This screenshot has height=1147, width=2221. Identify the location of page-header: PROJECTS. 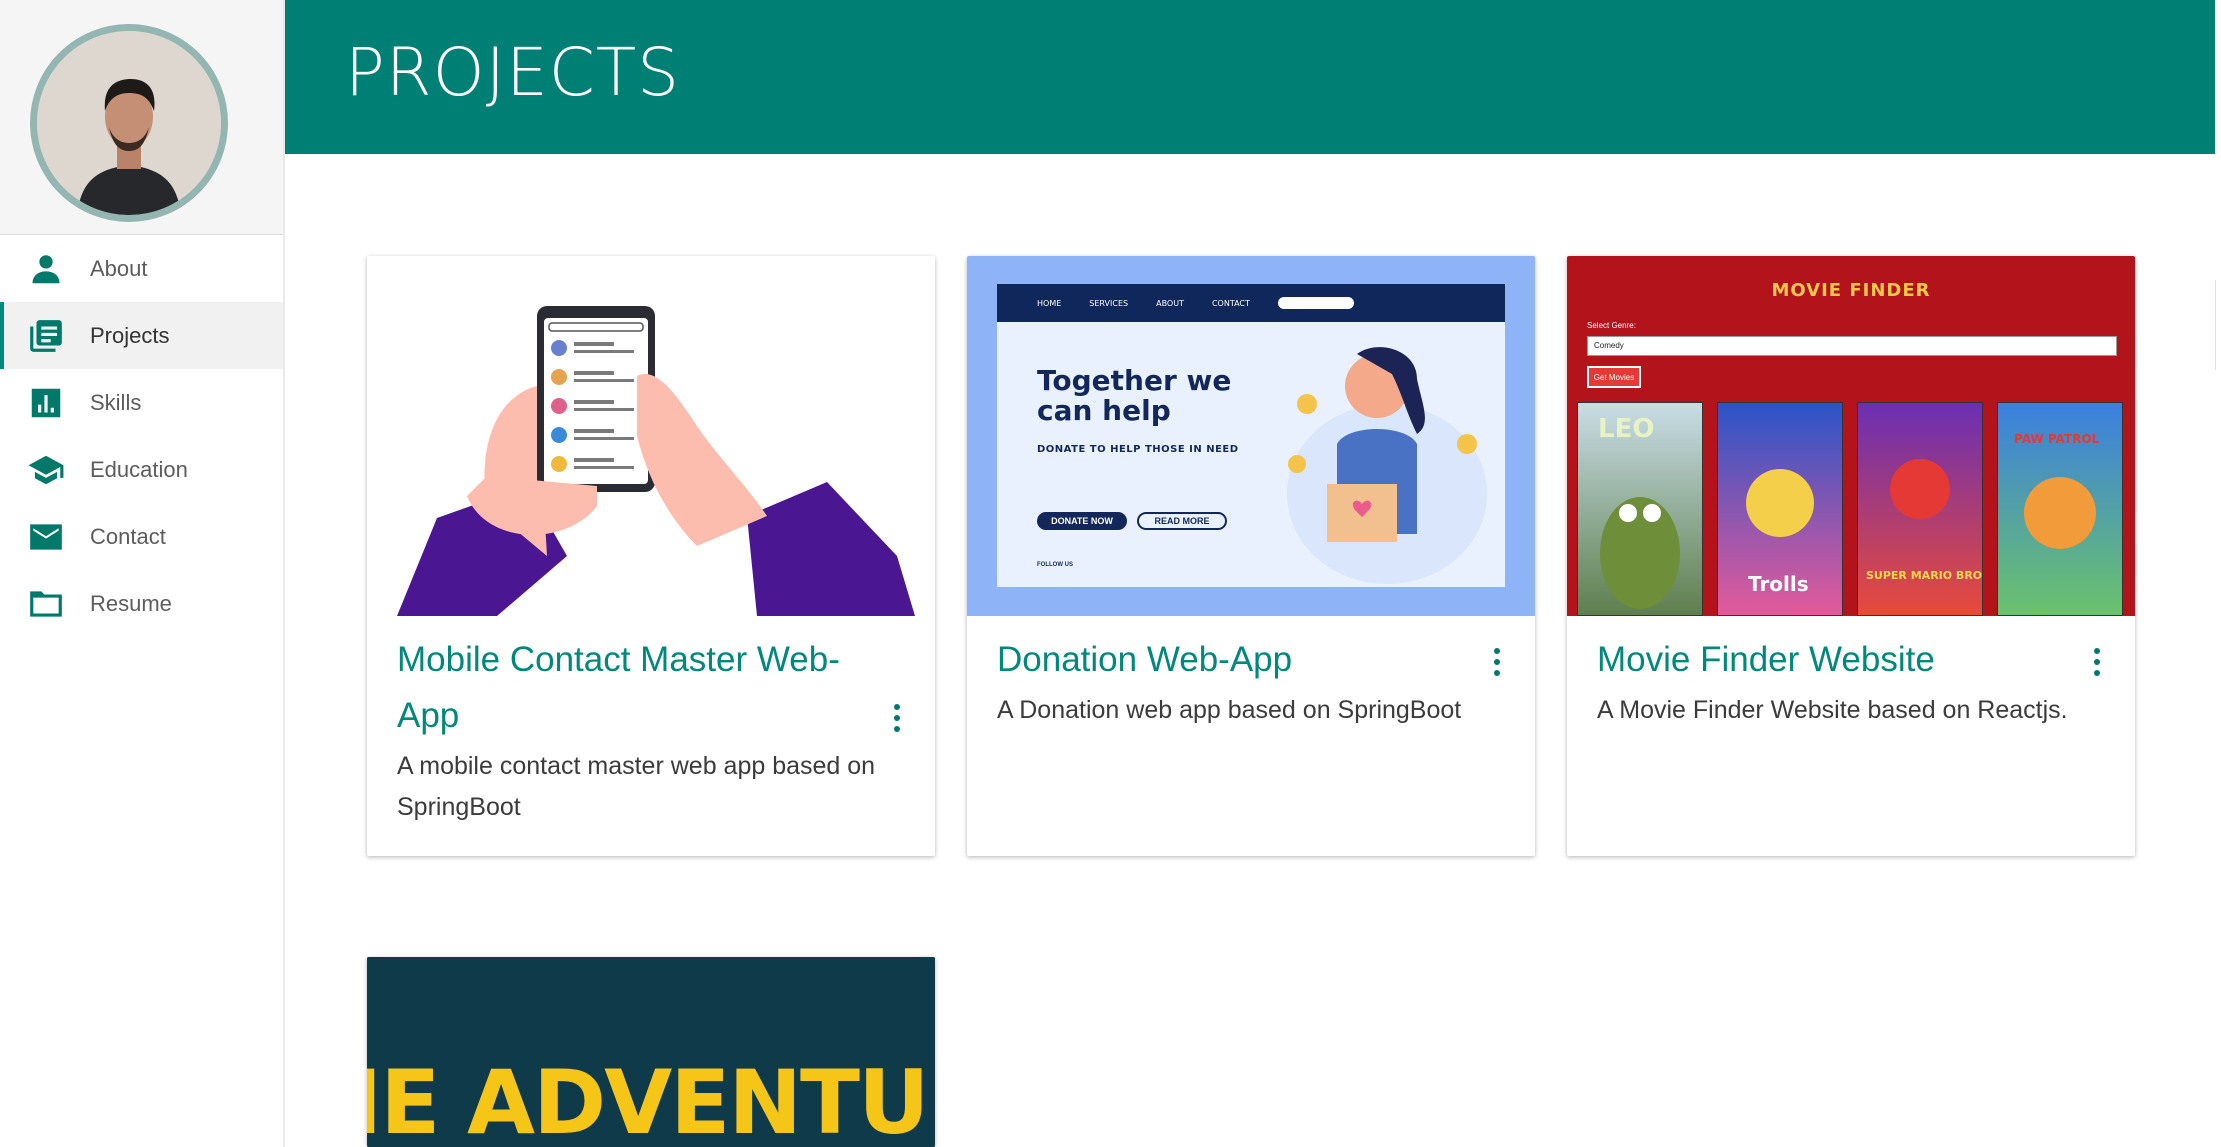
(1250, 77).